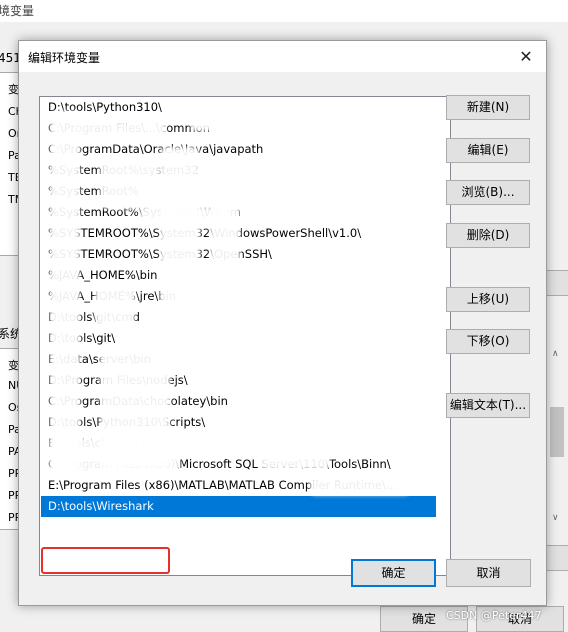 This screenshot has height=632, width=568. I want to click on watermark: CSDN @Peter447, so click(494, 615).